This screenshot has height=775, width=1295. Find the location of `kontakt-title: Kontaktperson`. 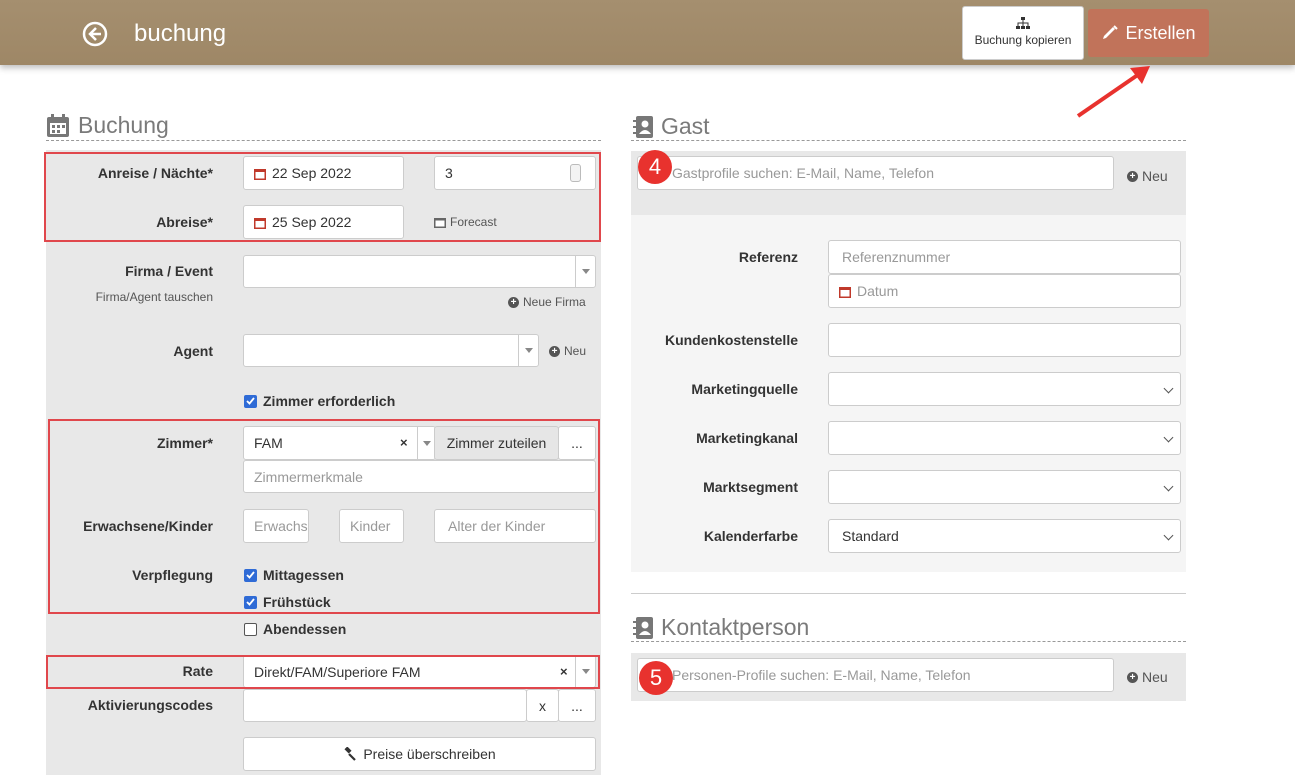

kontakt-title: Kontaktperson is located at coordinates (735, 627).